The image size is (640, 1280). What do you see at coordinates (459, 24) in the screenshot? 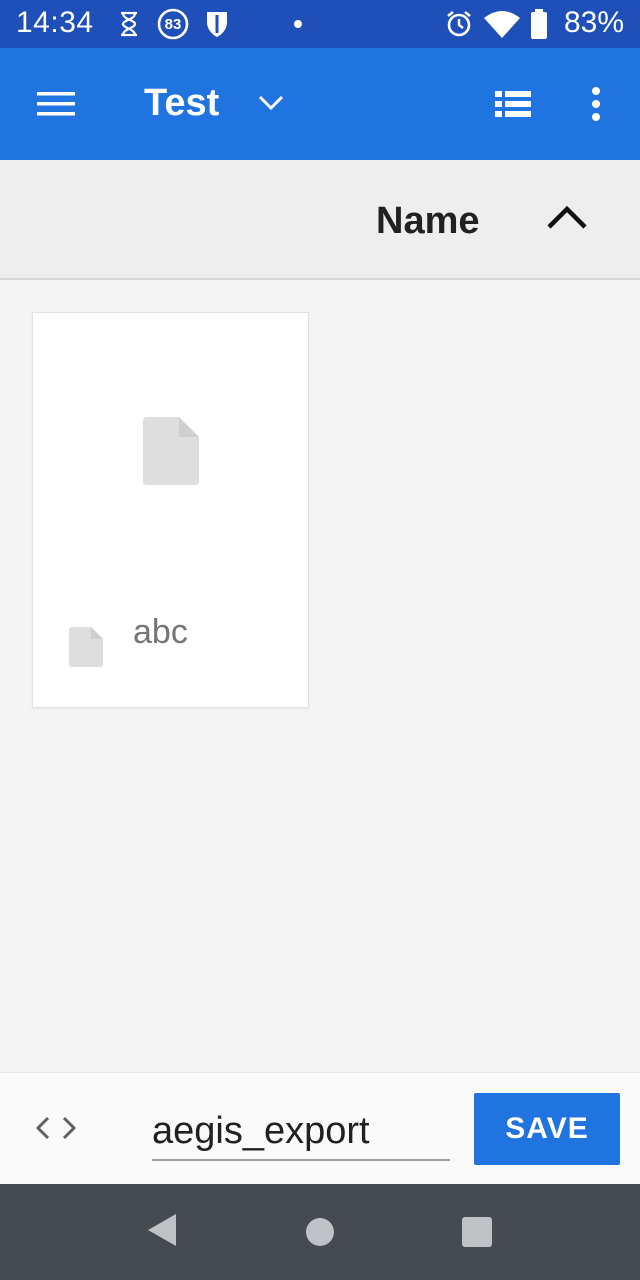
I see `alarm-icon` at bounding box center [459, 24].